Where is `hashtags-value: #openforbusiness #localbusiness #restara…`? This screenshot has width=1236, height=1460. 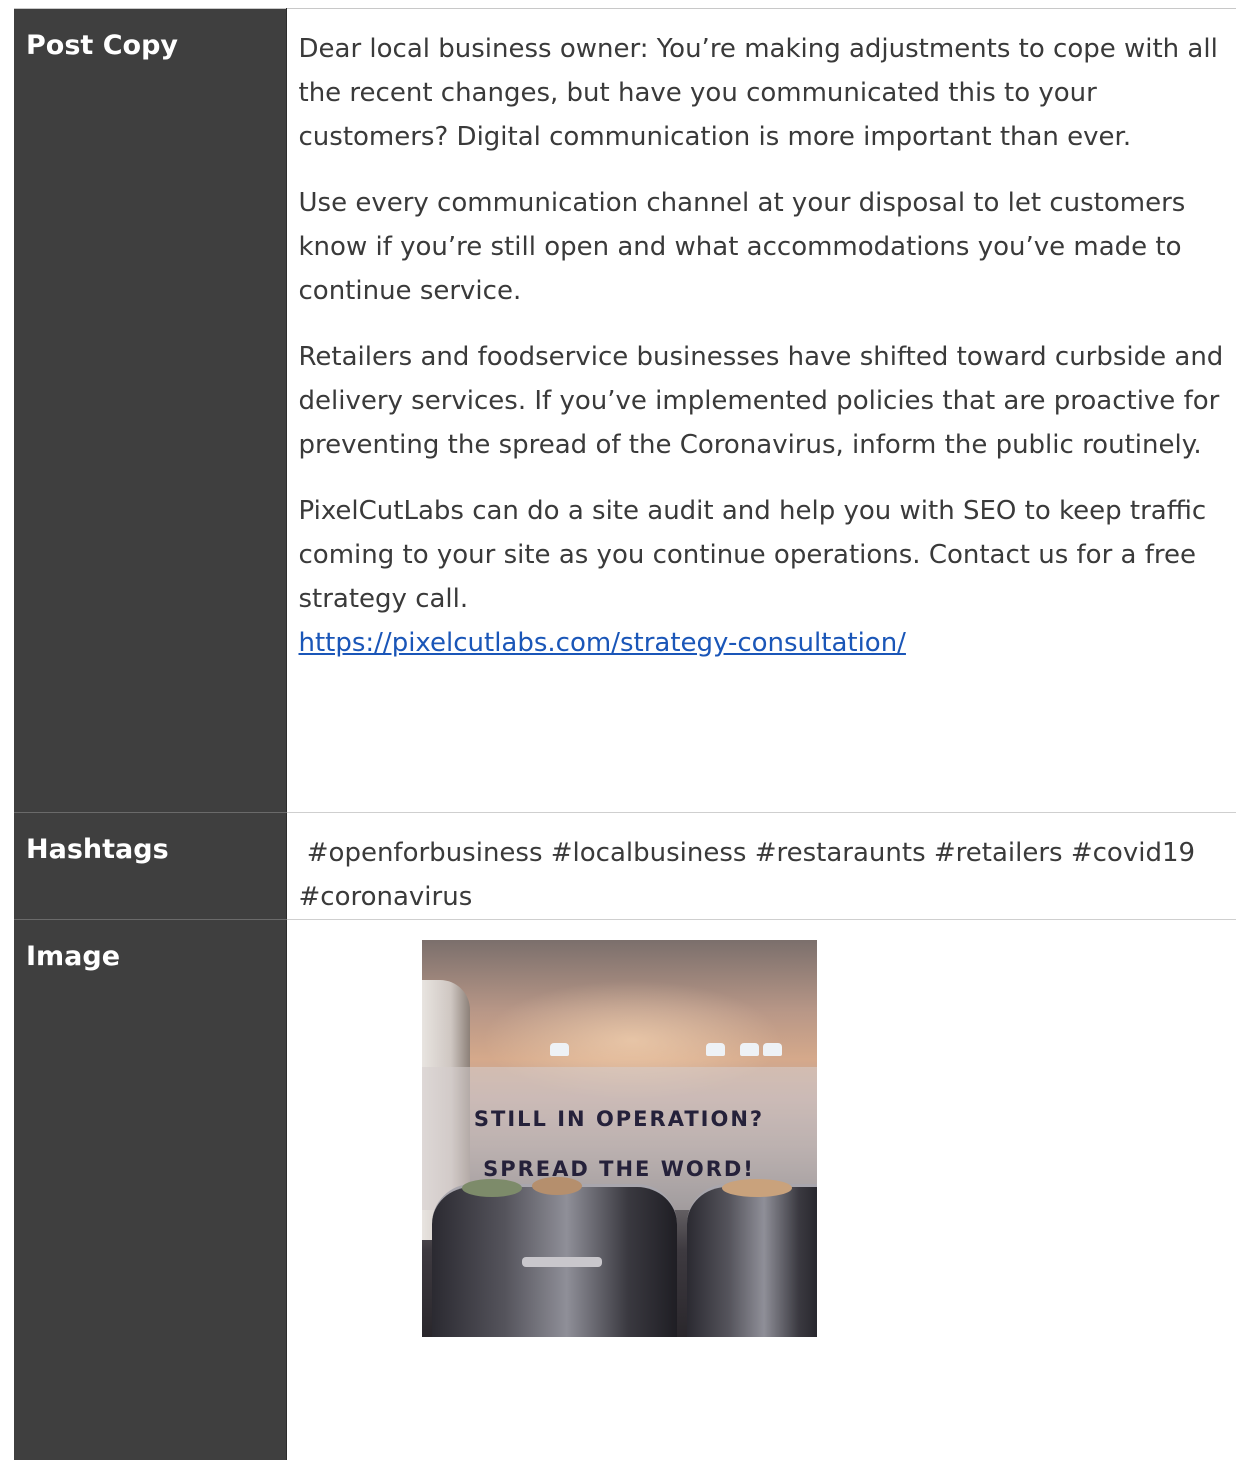 hashtags-value: #openforbusiness #localbusiness #restara… is located at coordinates (761, 866).